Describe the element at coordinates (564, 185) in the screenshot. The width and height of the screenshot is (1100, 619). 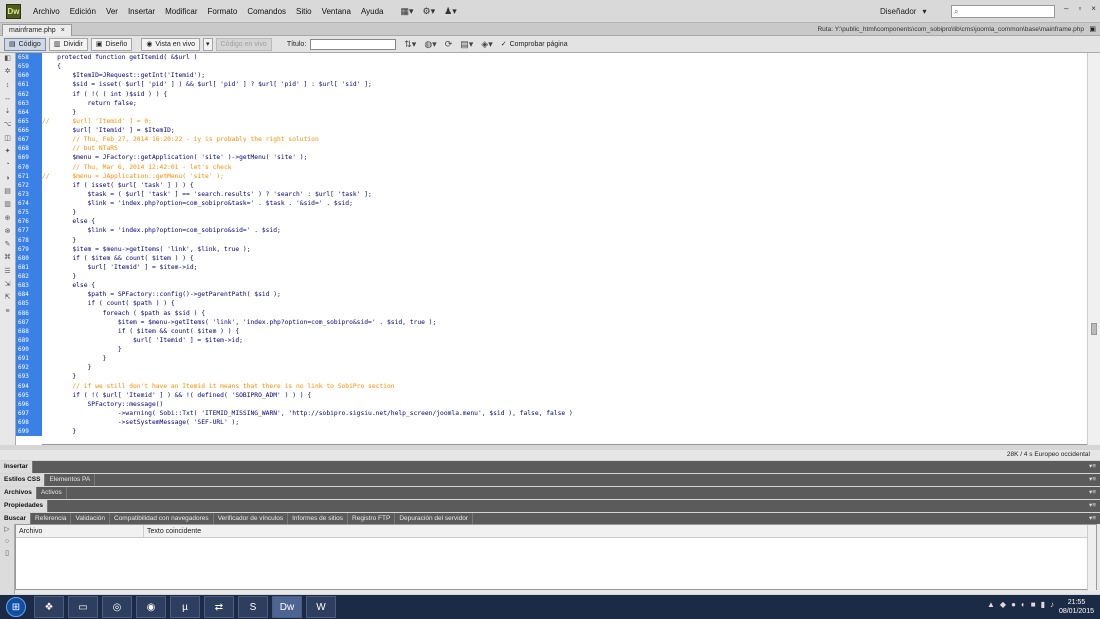
I see `code-line: if ( isset( $url[ 'task' ] ) ) {` at that location.